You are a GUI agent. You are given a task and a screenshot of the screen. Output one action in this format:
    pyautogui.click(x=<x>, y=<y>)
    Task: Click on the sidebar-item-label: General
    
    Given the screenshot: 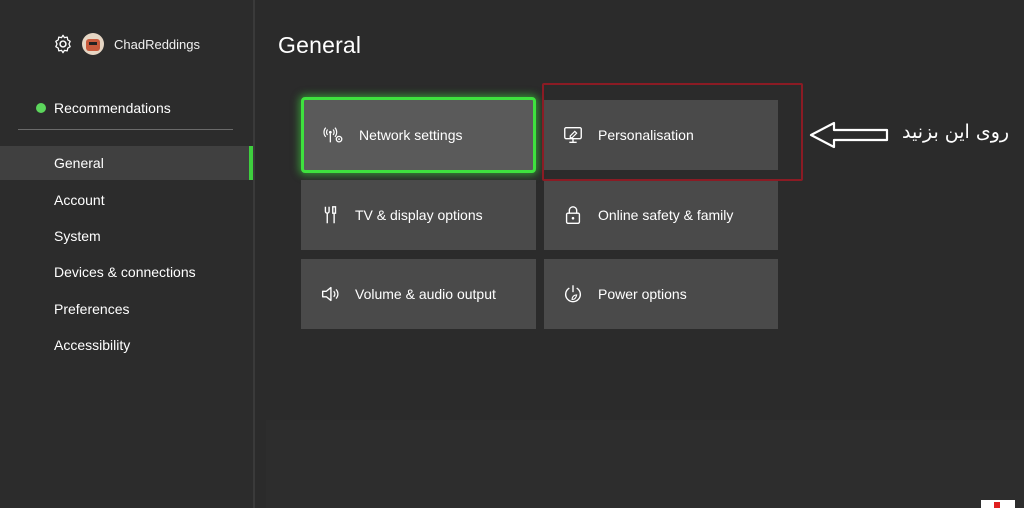 What is the action you would take?
    pyautogui.click(x=79, y=163)
    